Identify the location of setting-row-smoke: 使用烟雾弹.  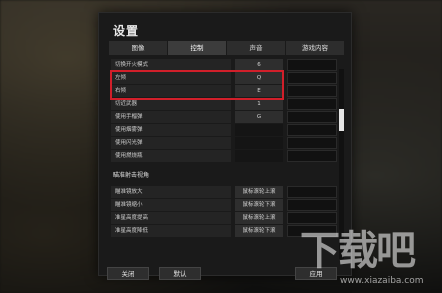
(224, 130).